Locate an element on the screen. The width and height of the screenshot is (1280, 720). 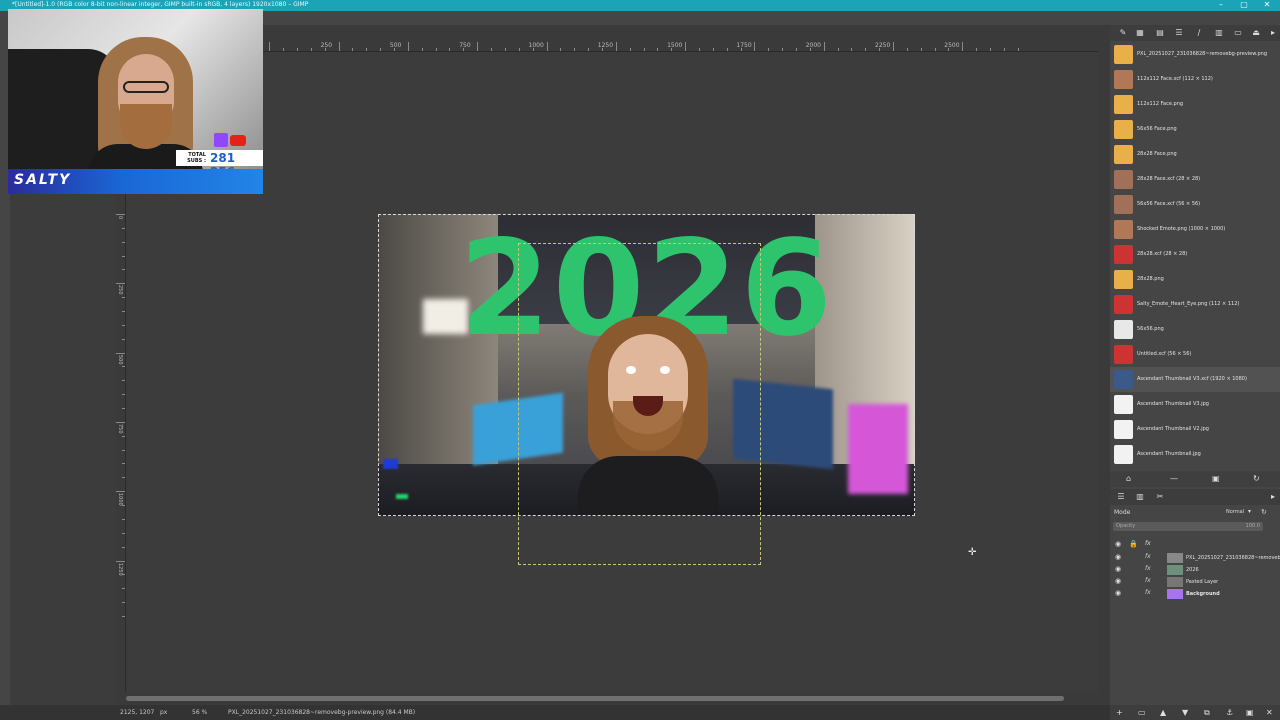
mode-reset-icon: ↻ is located at coordinates (1264, 512).